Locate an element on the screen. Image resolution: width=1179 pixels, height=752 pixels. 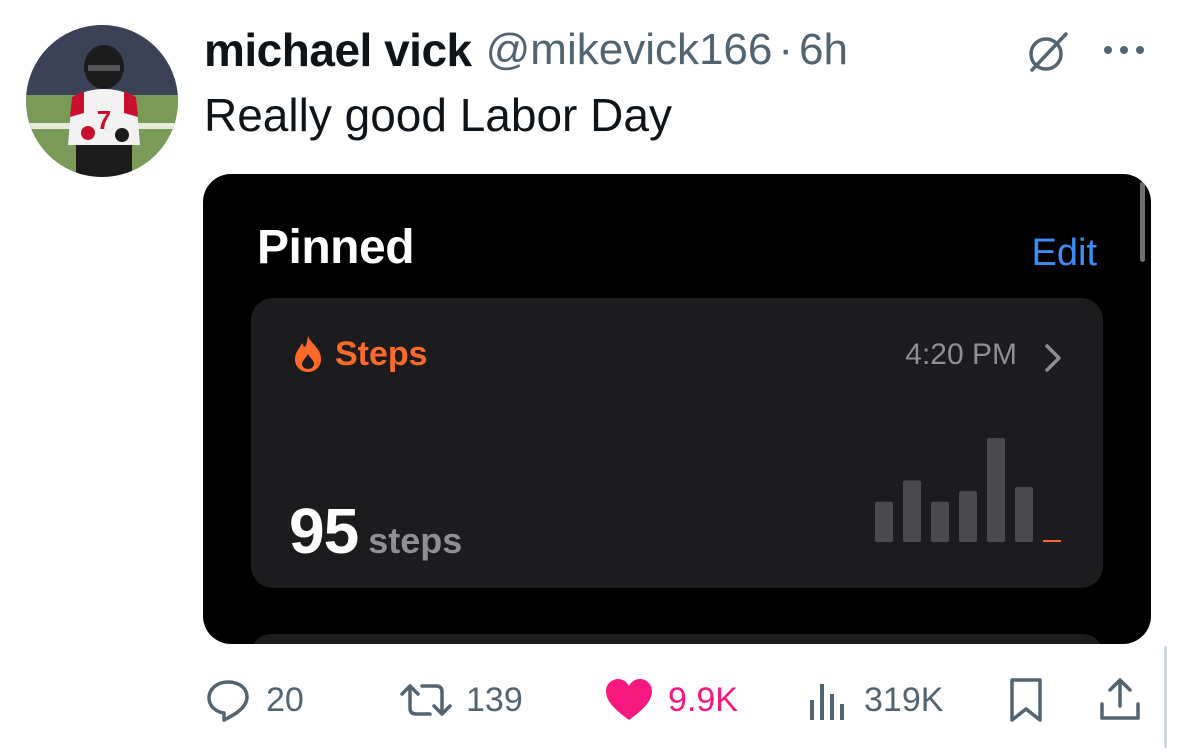
author-handle: @mikevick166 is located at coordinates (629, 50).